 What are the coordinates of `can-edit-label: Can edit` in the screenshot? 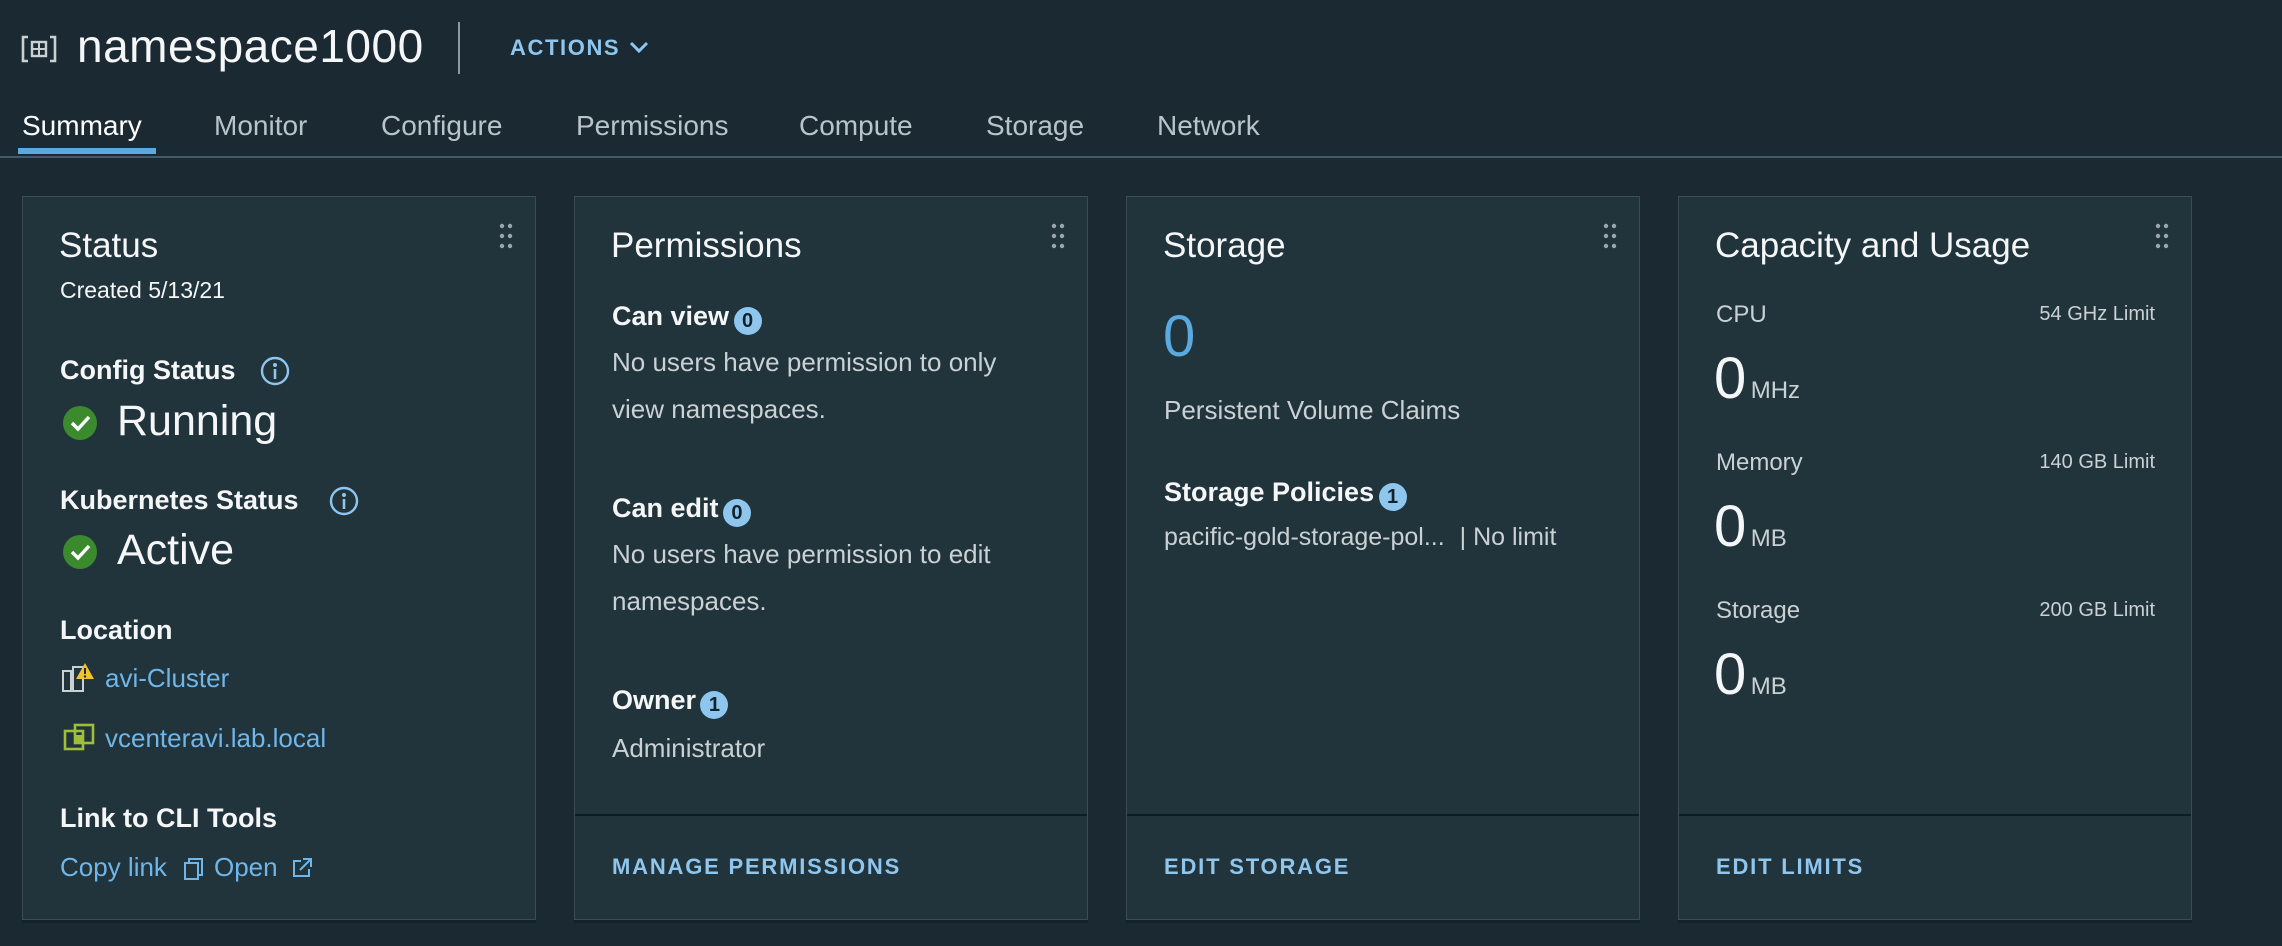 It's located at (665, 508).